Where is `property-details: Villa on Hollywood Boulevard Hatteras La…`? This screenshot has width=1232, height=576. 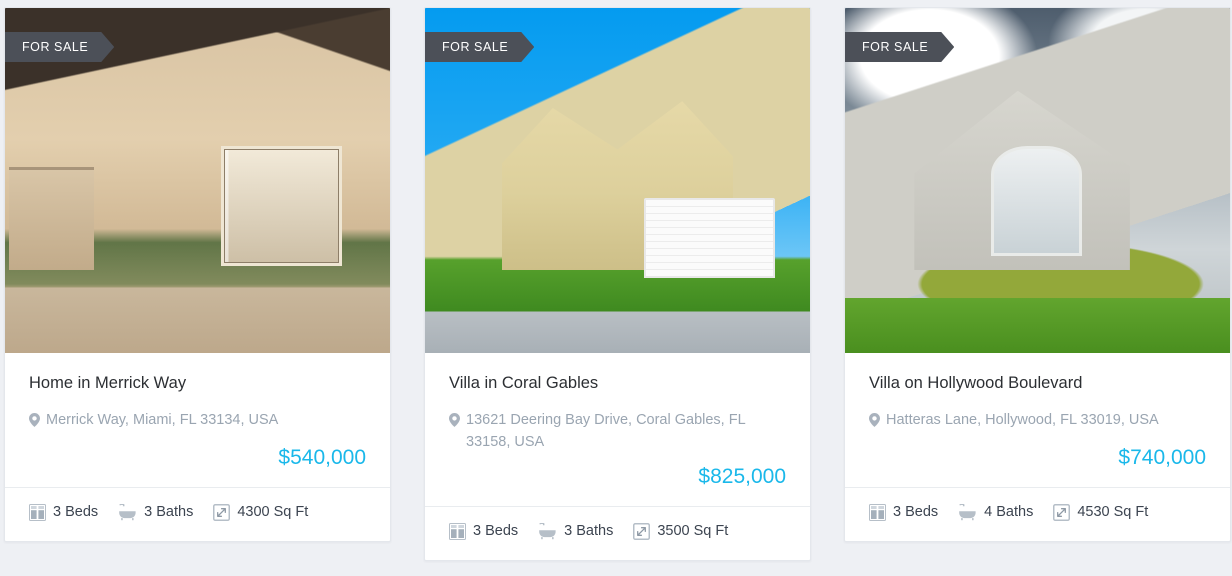 property-details: Villa on Hollywood Boulevard Hatteras La… is located at coordinates (1037, 420).